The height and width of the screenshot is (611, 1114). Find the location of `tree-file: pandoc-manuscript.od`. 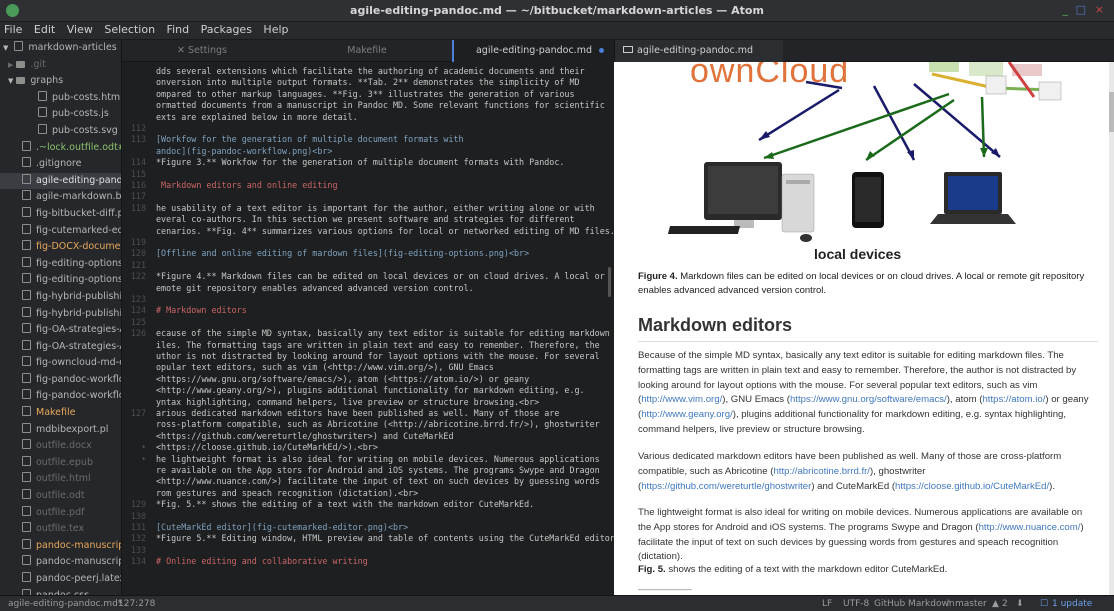

tree-file: pandoc-manuscript.od is located at coordinates (60, 562).